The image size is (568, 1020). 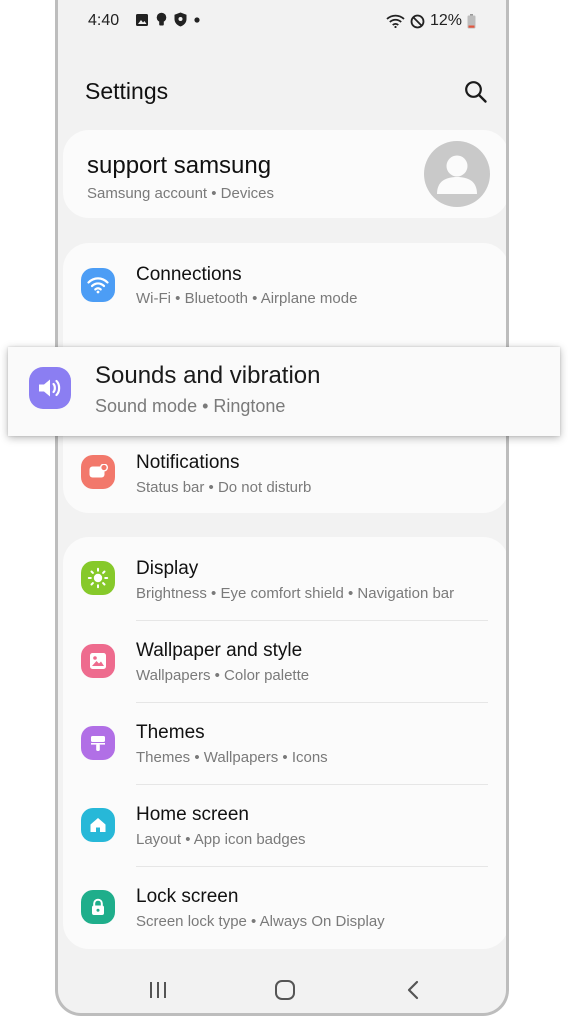 What do you see at coordinates (98, 661) in the screenshot?
I see `wallpaper-icon` at bounding box center [98, 661].